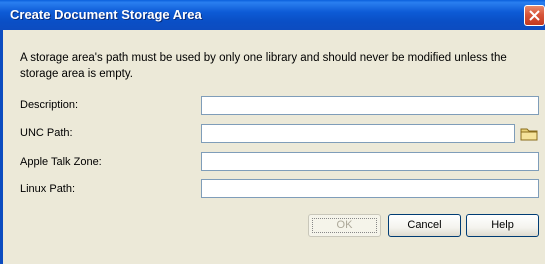 This screenshot has height=264, width=545. What do you see at coordinates (370, 161) in the screenshot?
I see `apple-talk-zone-field` at bounding box center [370, 161].